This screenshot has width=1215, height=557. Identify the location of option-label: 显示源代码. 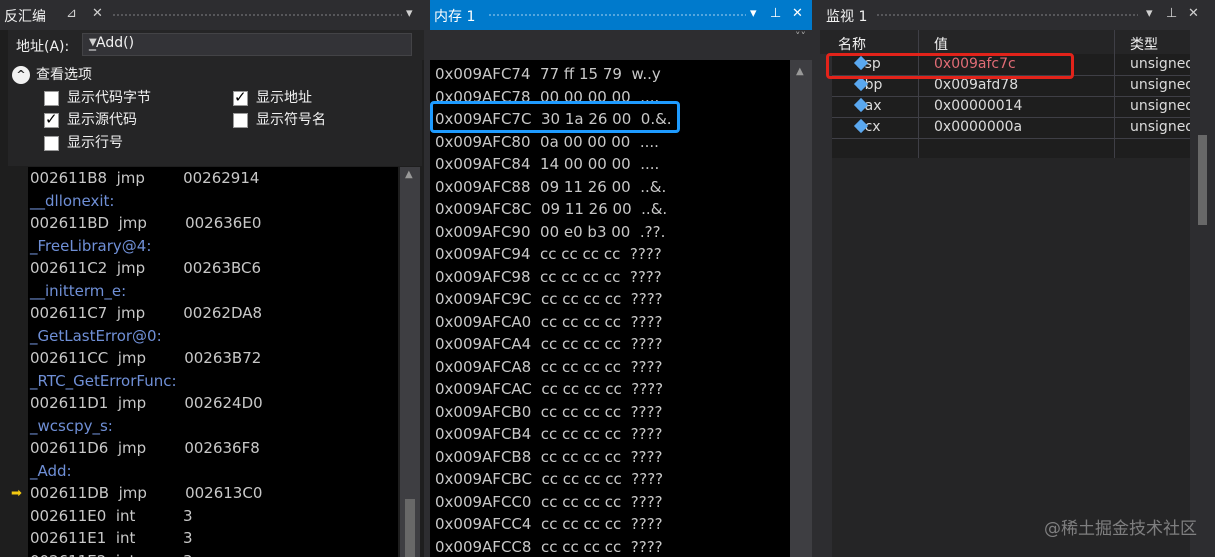
(102, 120).